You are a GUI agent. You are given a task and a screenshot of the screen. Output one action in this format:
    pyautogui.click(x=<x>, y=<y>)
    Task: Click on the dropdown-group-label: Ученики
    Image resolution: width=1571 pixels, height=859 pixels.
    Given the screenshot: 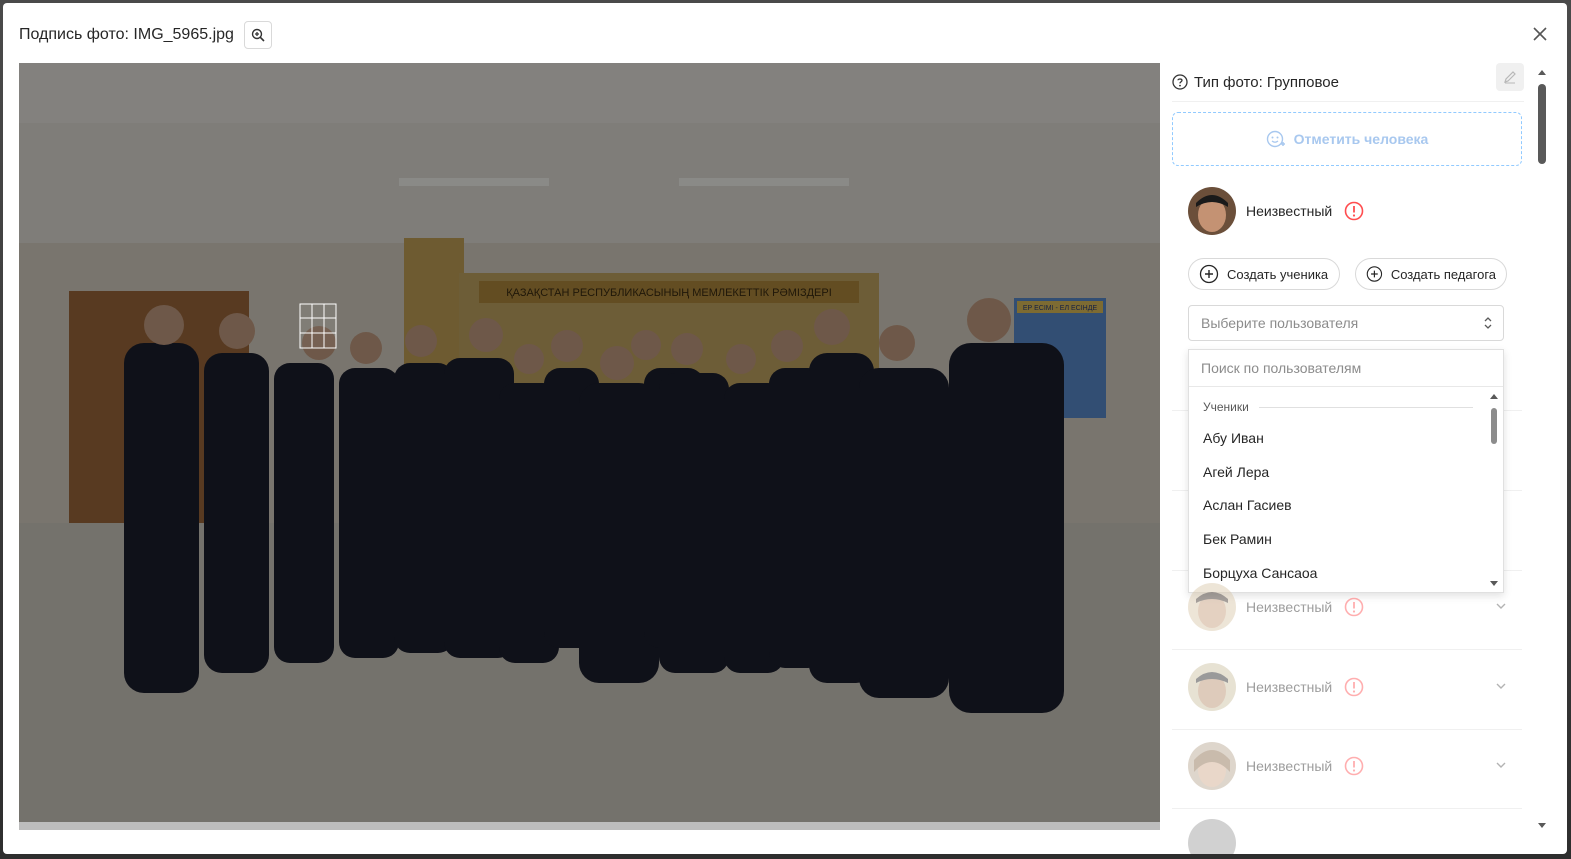 What is the action you would take?
    pyautogui.click(x=1226, y=407)
    